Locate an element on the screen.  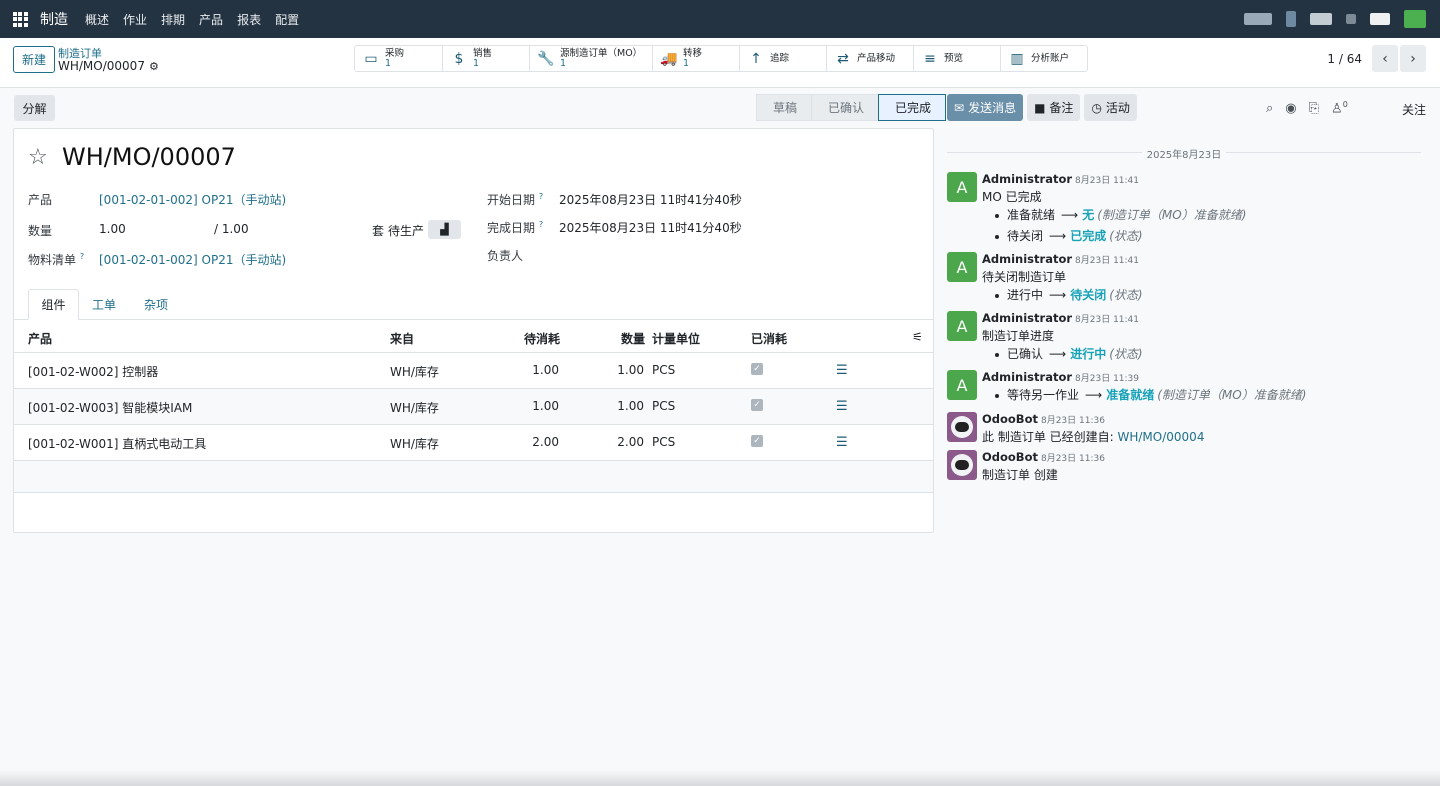
wrench-icon: 🔧 is located at coordinates (546, 58).